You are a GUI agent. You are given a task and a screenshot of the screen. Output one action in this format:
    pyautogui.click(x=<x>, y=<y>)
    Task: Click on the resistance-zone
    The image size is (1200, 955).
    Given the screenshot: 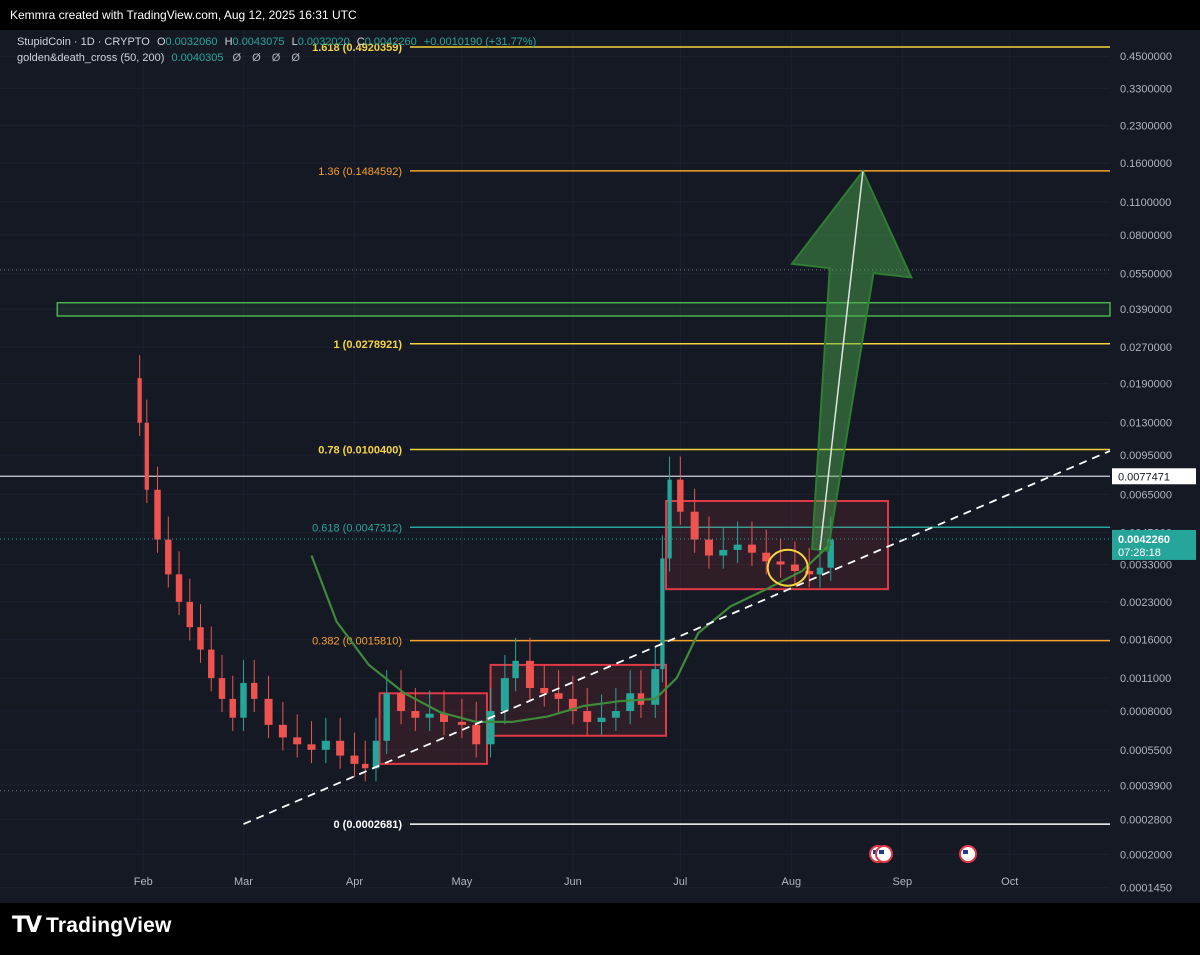 What is the action you would take?
    pyautogui.click(x=583, y=309)
    